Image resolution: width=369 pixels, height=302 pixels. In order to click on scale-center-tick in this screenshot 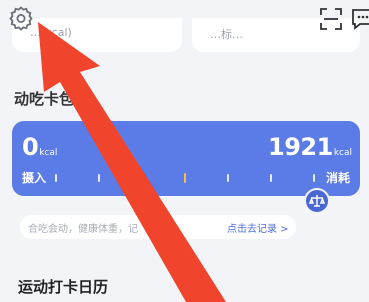, I will do `click(185, 178)`.